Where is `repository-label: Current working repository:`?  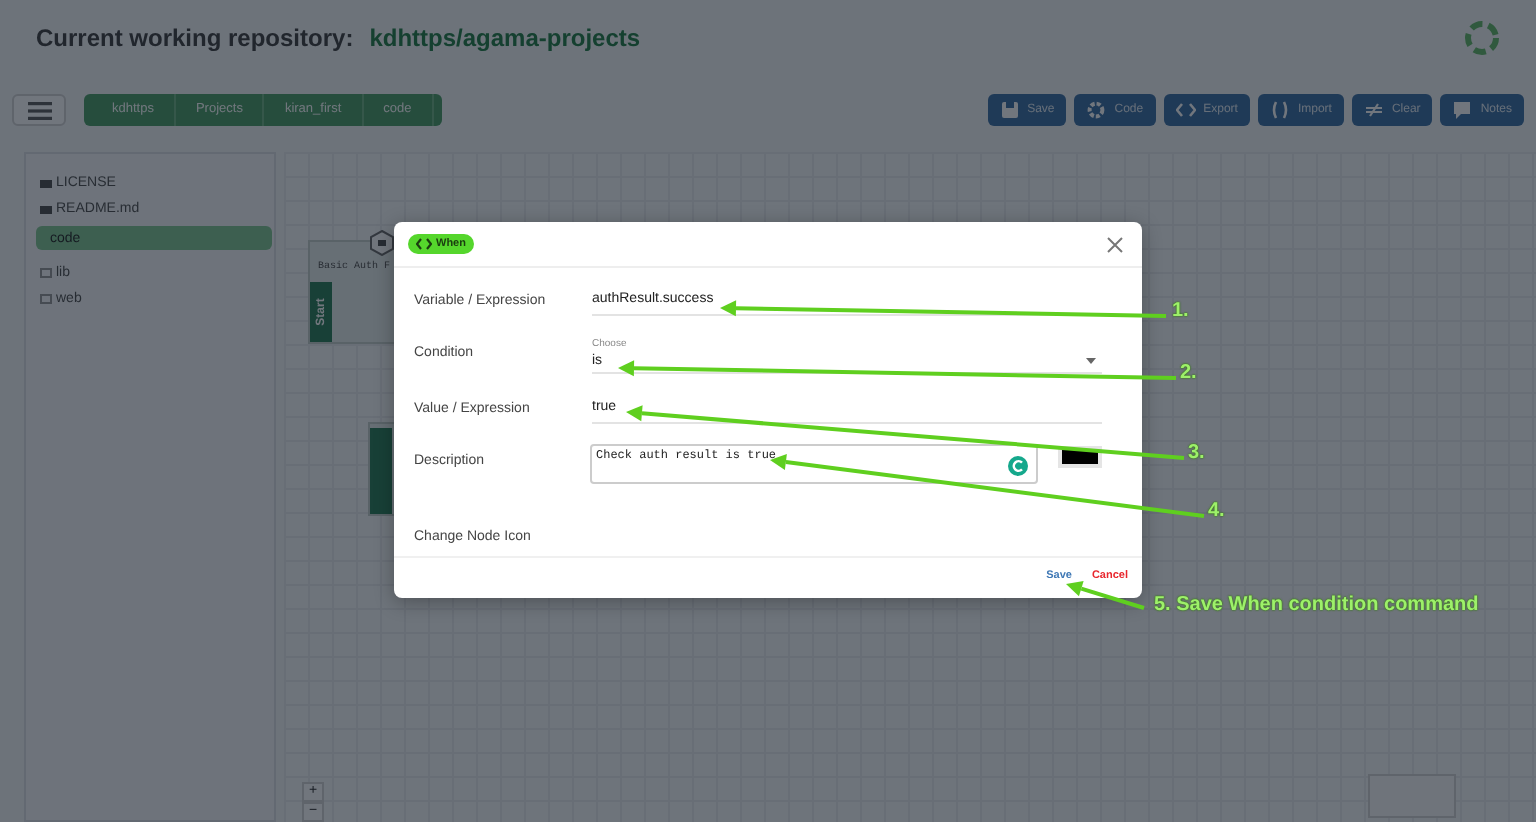
repository-label: Current working repository: is located at coordinates (195, 38).